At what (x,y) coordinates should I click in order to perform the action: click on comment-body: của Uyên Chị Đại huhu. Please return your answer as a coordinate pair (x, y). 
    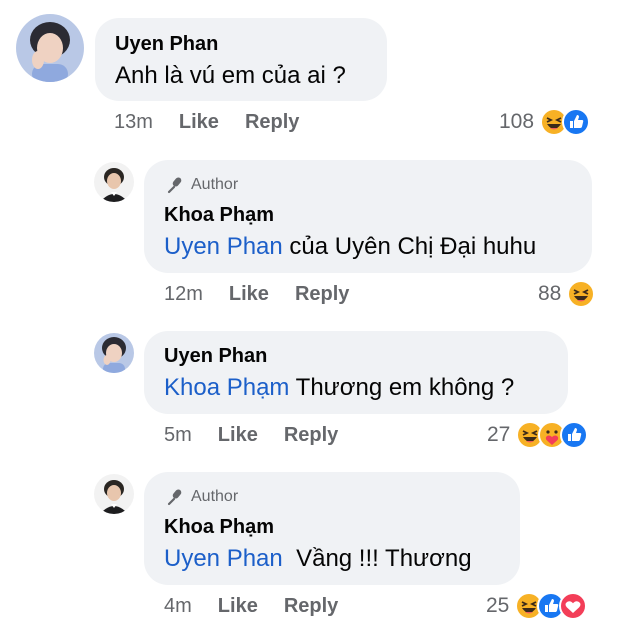
    Looking at the image, I should click on (409, 246).